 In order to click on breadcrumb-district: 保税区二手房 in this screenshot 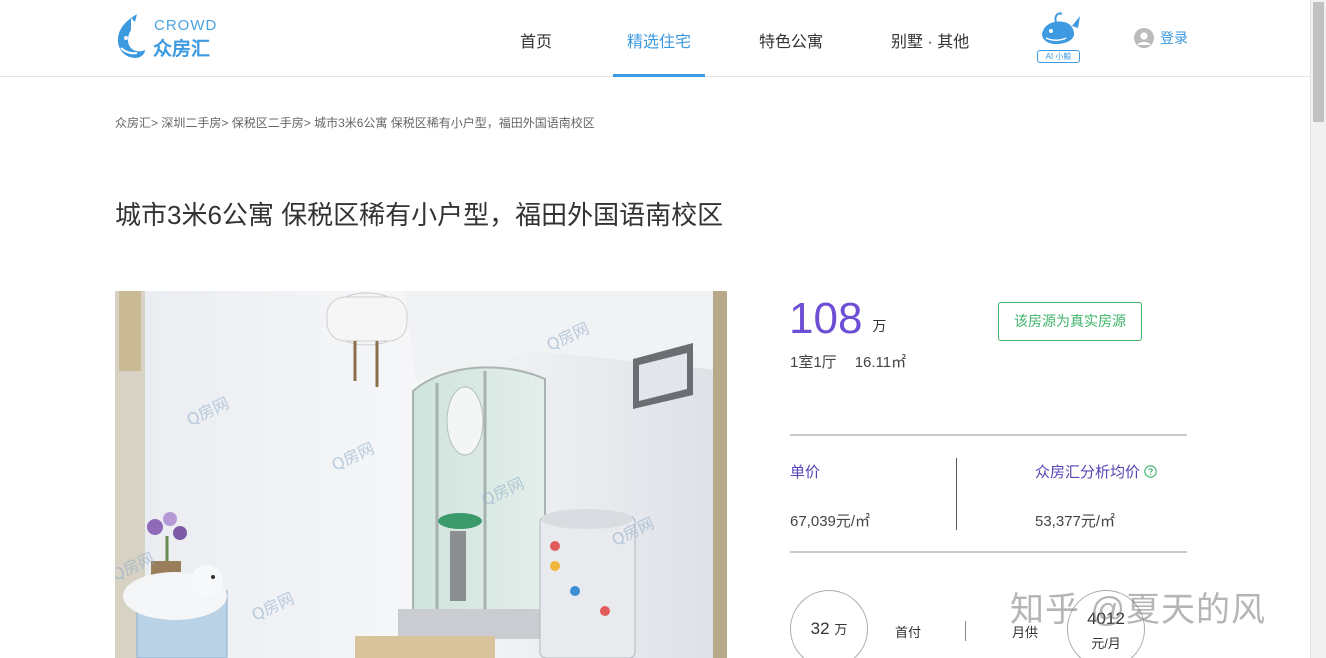, I will do `click(268, 123)`.